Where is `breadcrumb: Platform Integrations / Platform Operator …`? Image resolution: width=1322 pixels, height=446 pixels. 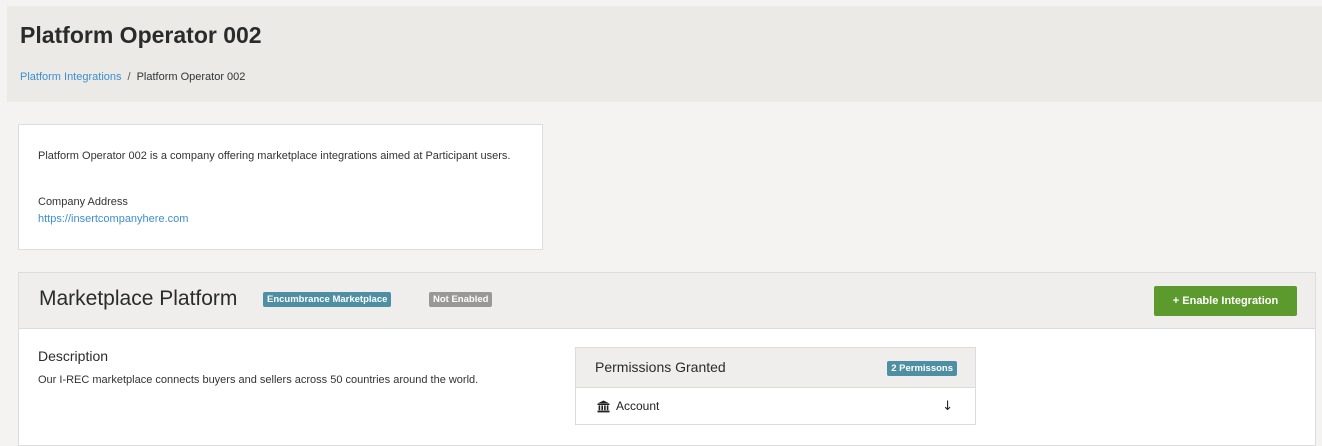
breadcrumb: Platform Integrations / Platform Operator … is located at coordinates (132, 77).